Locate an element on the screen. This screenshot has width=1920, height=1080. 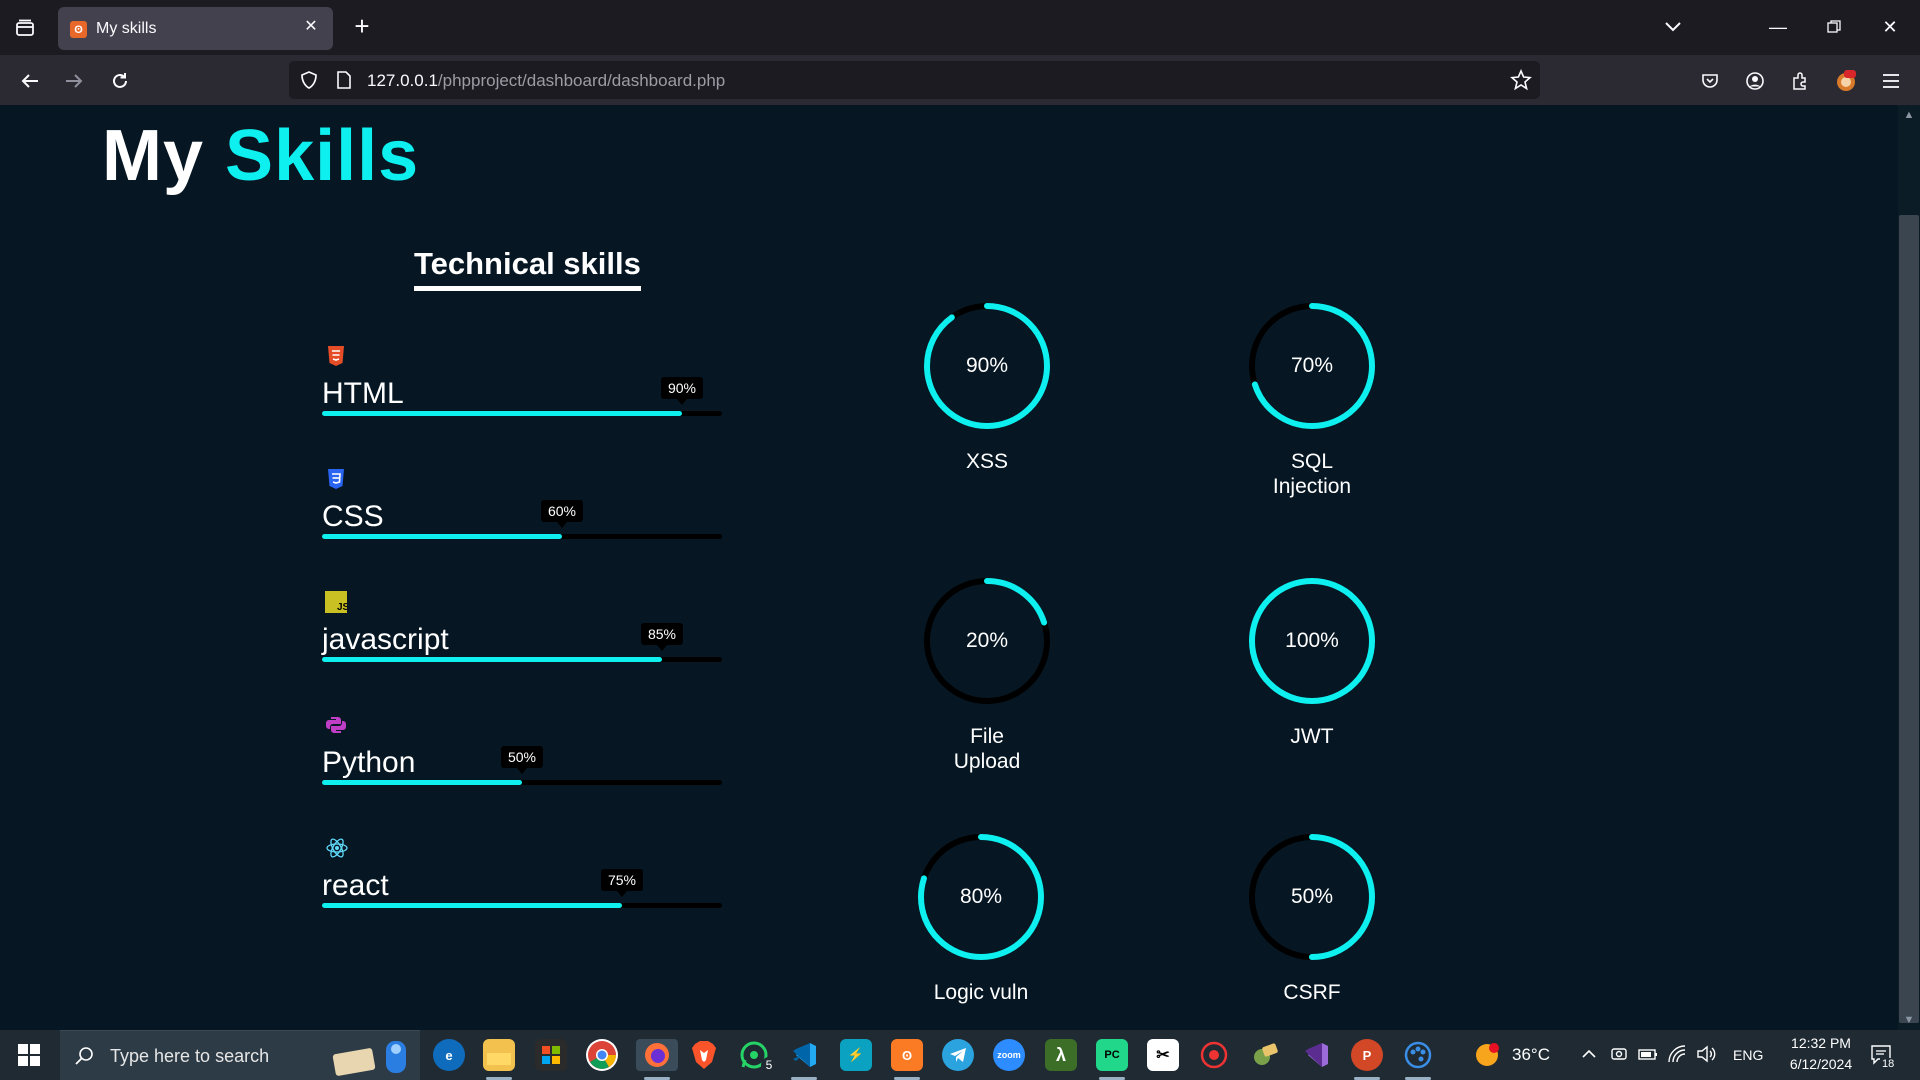
extensions-icon is located at coordinates (1800, 81).